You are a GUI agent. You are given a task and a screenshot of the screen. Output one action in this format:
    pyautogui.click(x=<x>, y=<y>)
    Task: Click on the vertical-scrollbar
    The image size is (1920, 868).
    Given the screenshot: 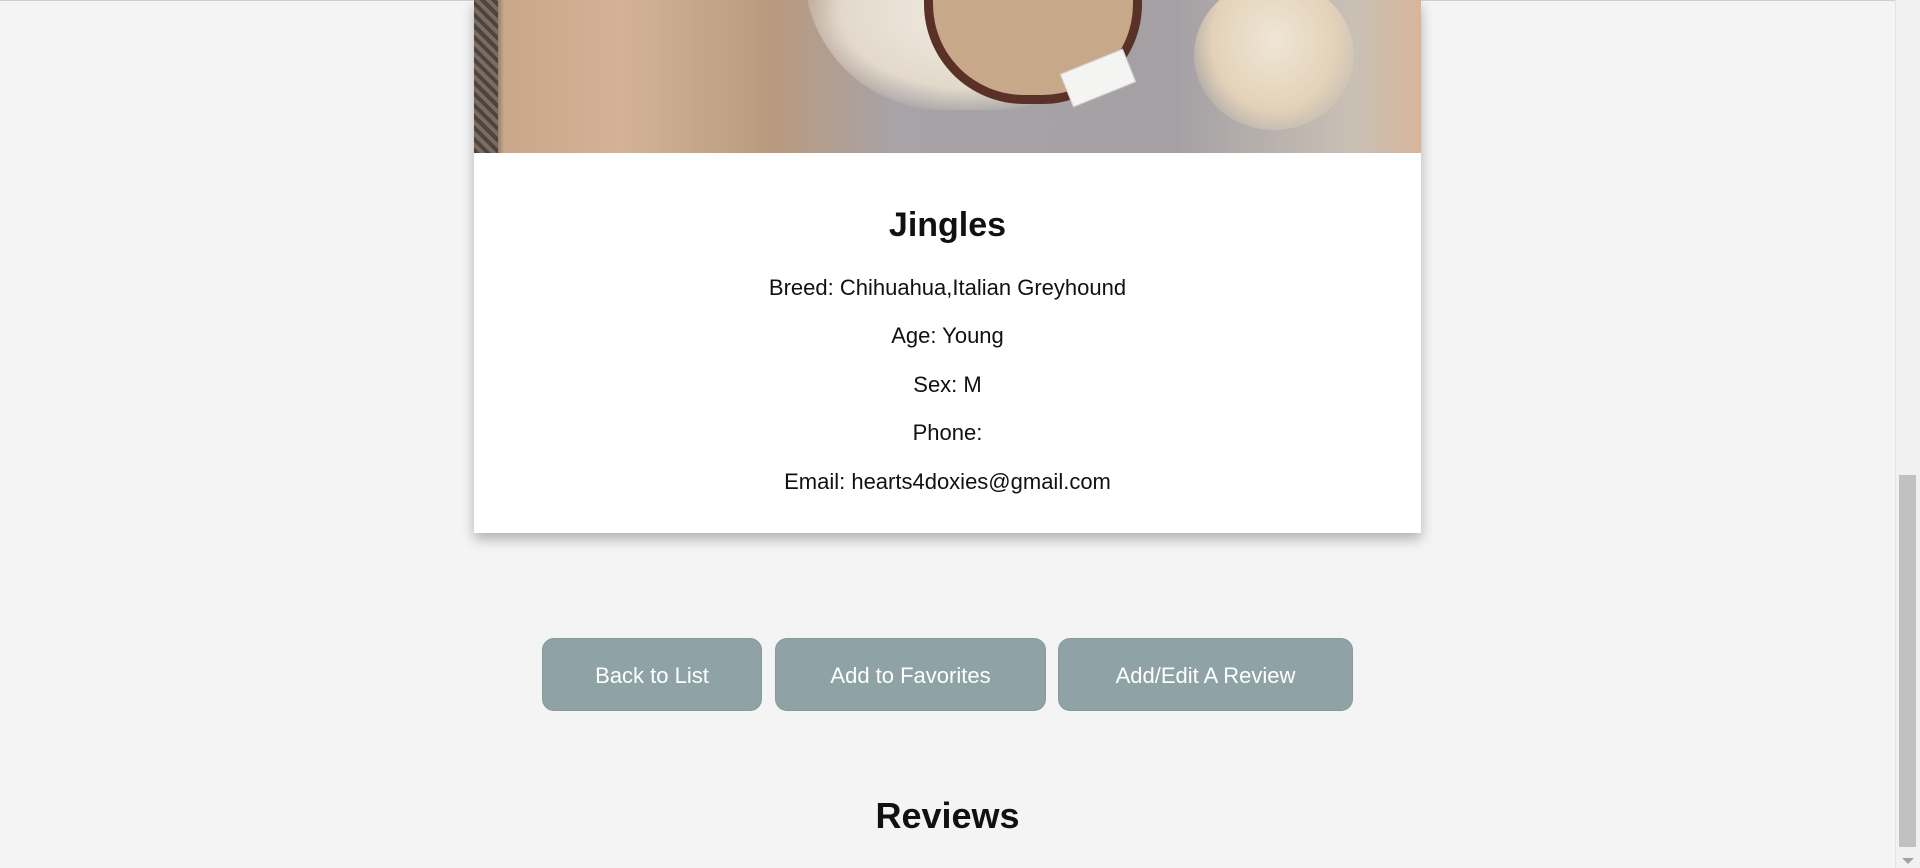 What is the action you would take?
    pyautogui.click(x=1907, y=434)
    